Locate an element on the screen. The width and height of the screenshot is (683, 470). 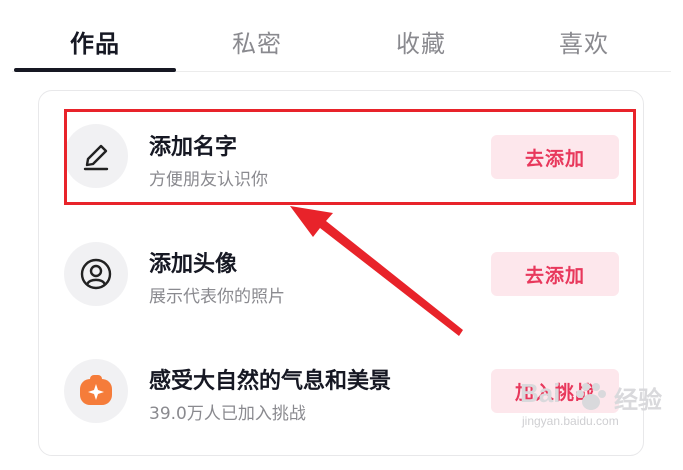
content-tabs: 作品 私密 收藏 喜欢 is located at coordinates (341, 36).